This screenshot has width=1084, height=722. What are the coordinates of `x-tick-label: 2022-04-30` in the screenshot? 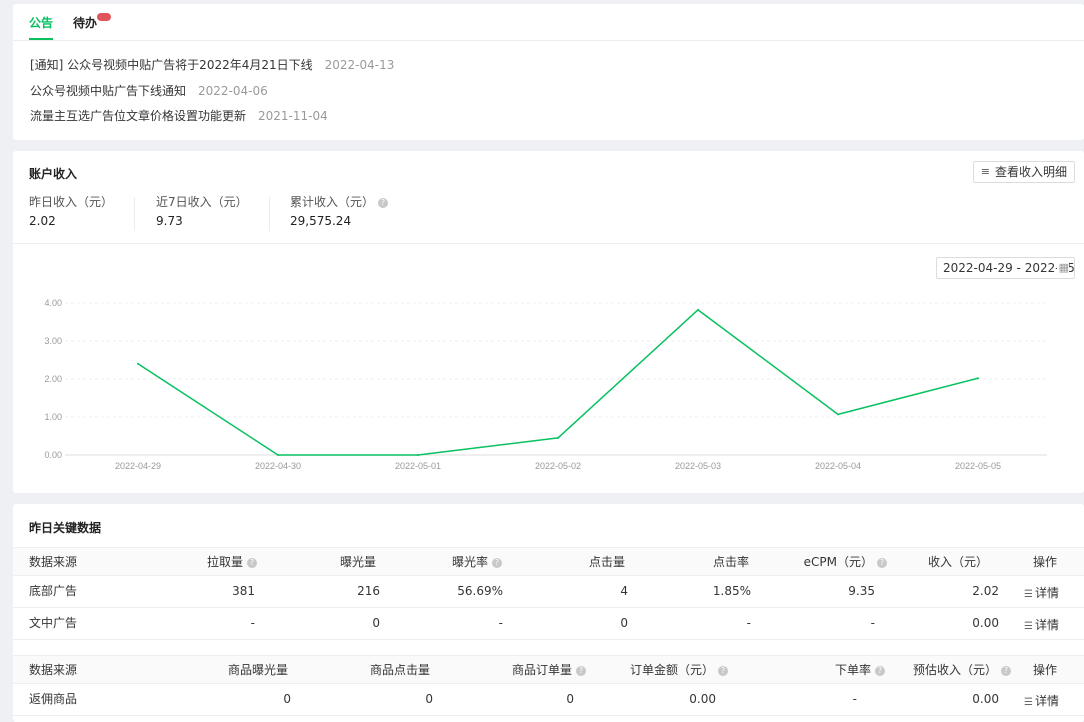 It's located at (278, 466).